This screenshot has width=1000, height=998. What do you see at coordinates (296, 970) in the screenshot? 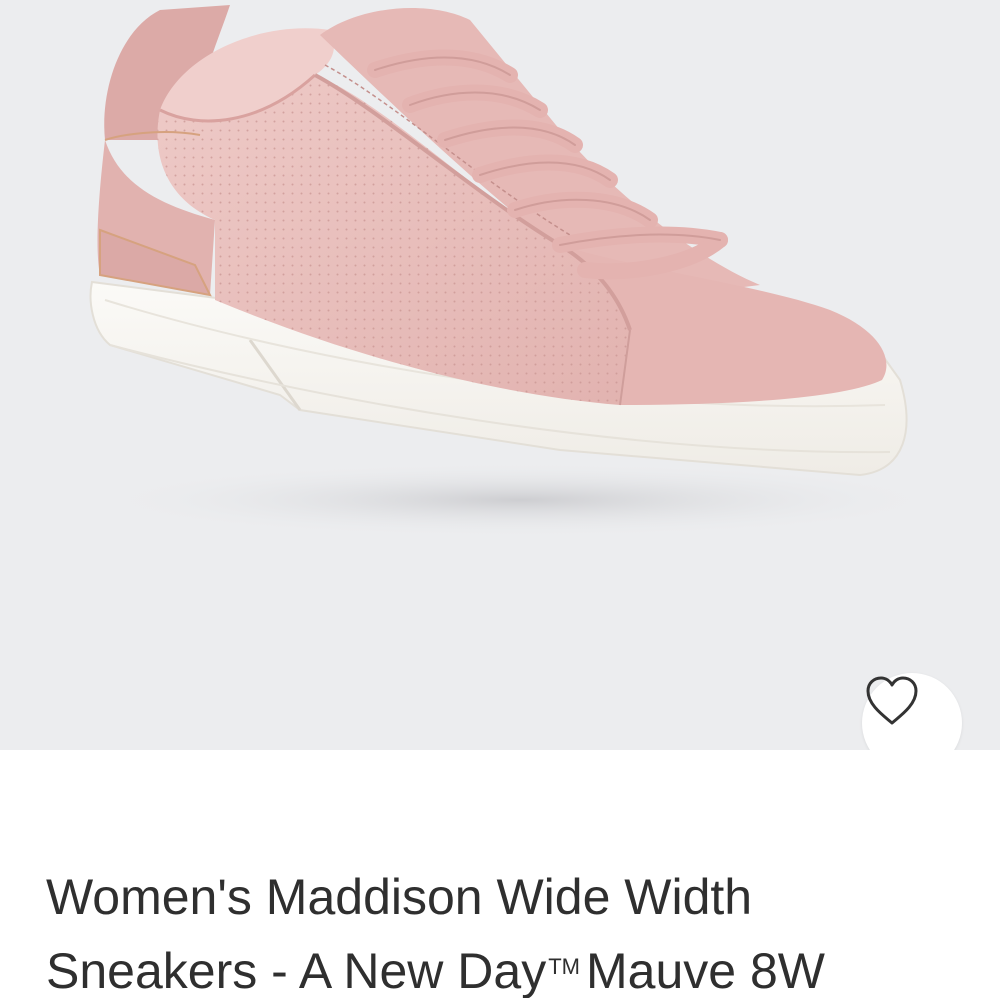
I see `product-title-part: Sneakers - A New Day` at bounding box center [296, 970].